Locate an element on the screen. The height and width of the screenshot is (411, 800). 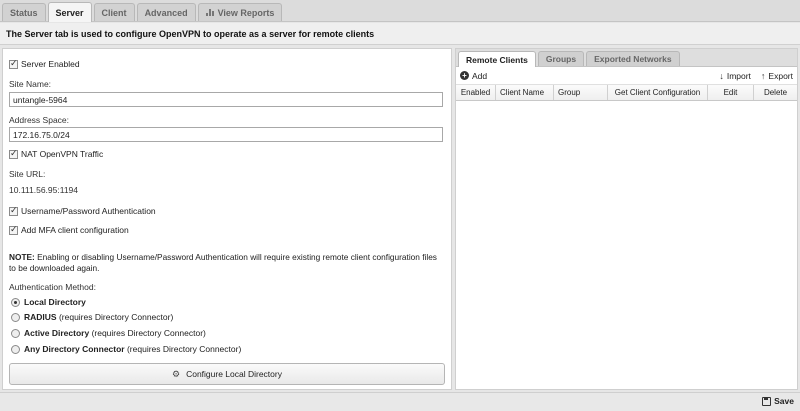
tab-label: Client is located at coordinates (114, 12).